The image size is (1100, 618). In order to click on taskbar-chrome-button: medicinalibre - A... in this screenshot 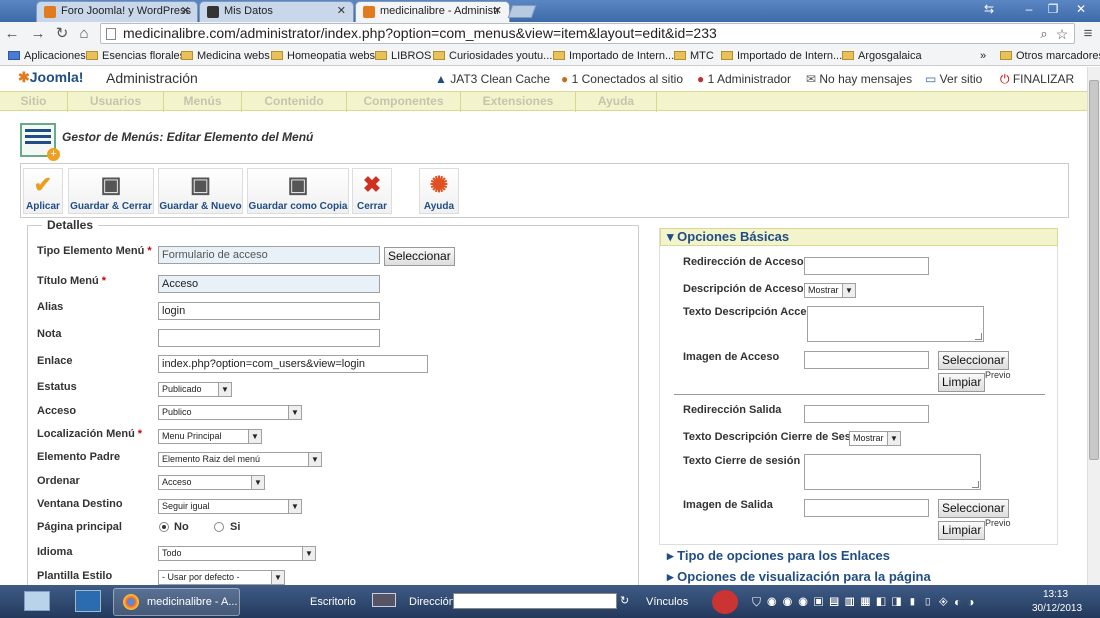, I will do `click(176, 602)`.